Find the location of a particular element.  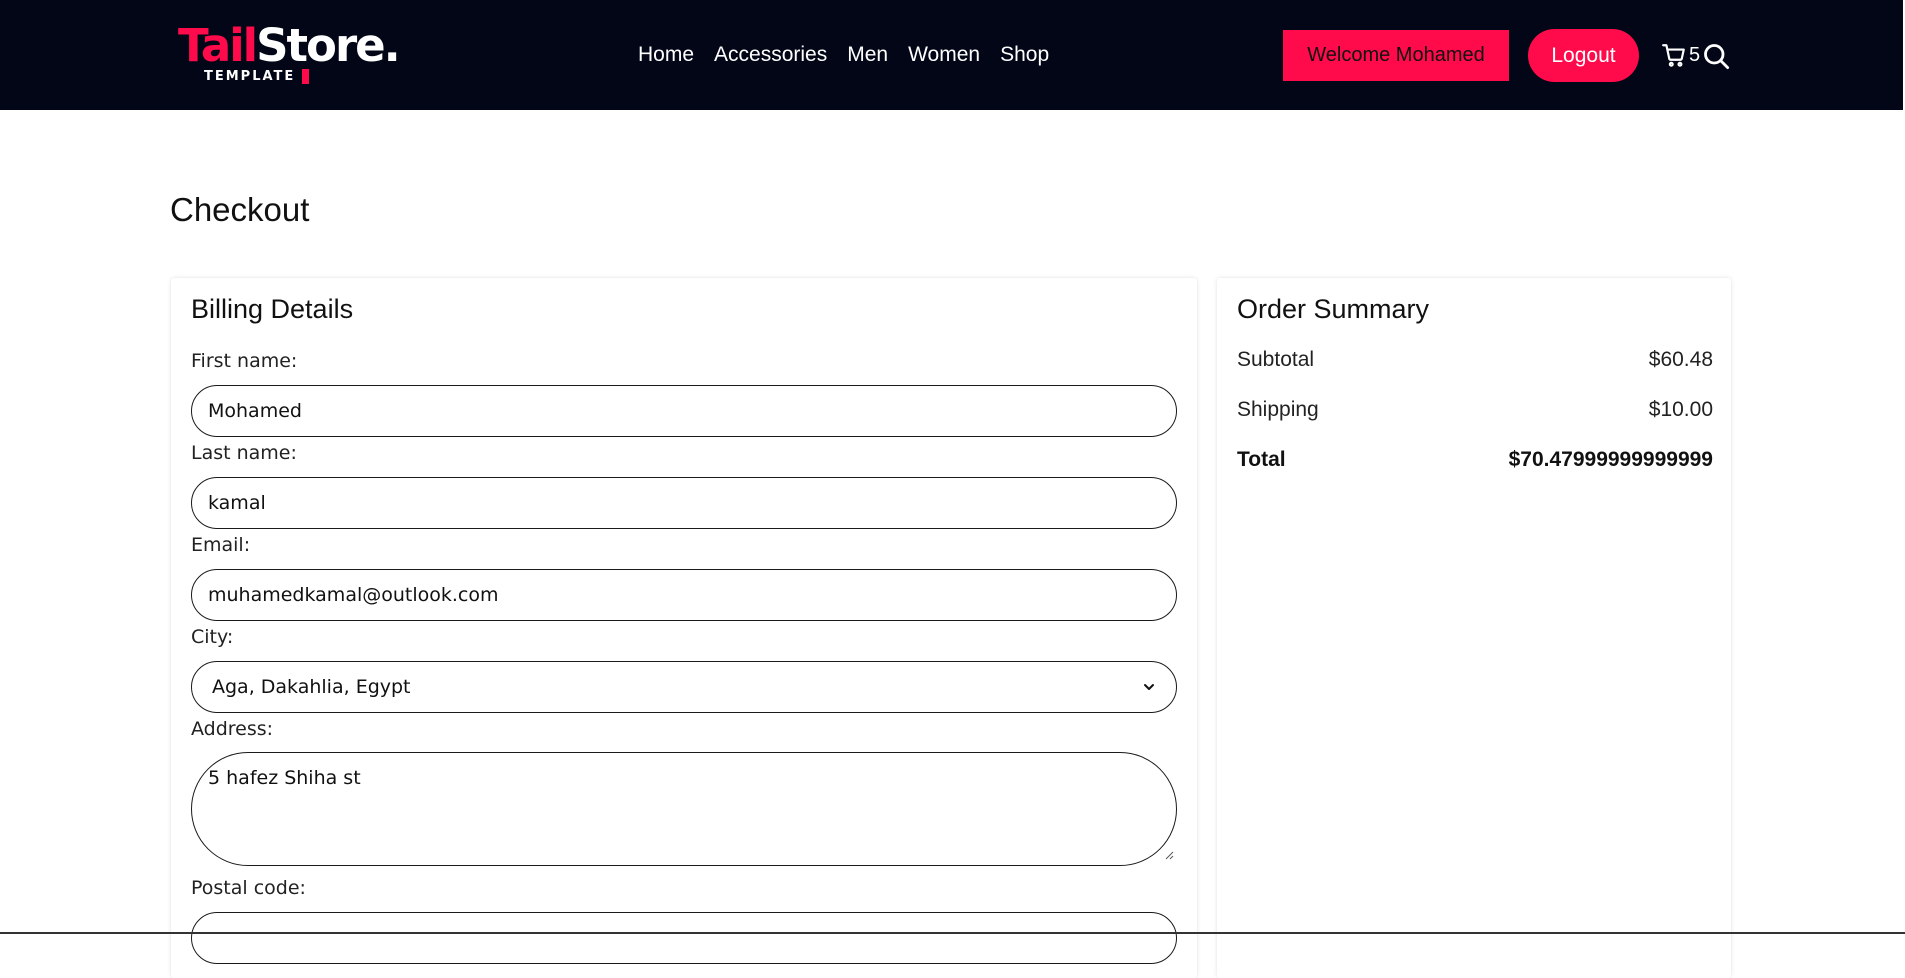

email-label: Email: is located at coordinates (221, 545).